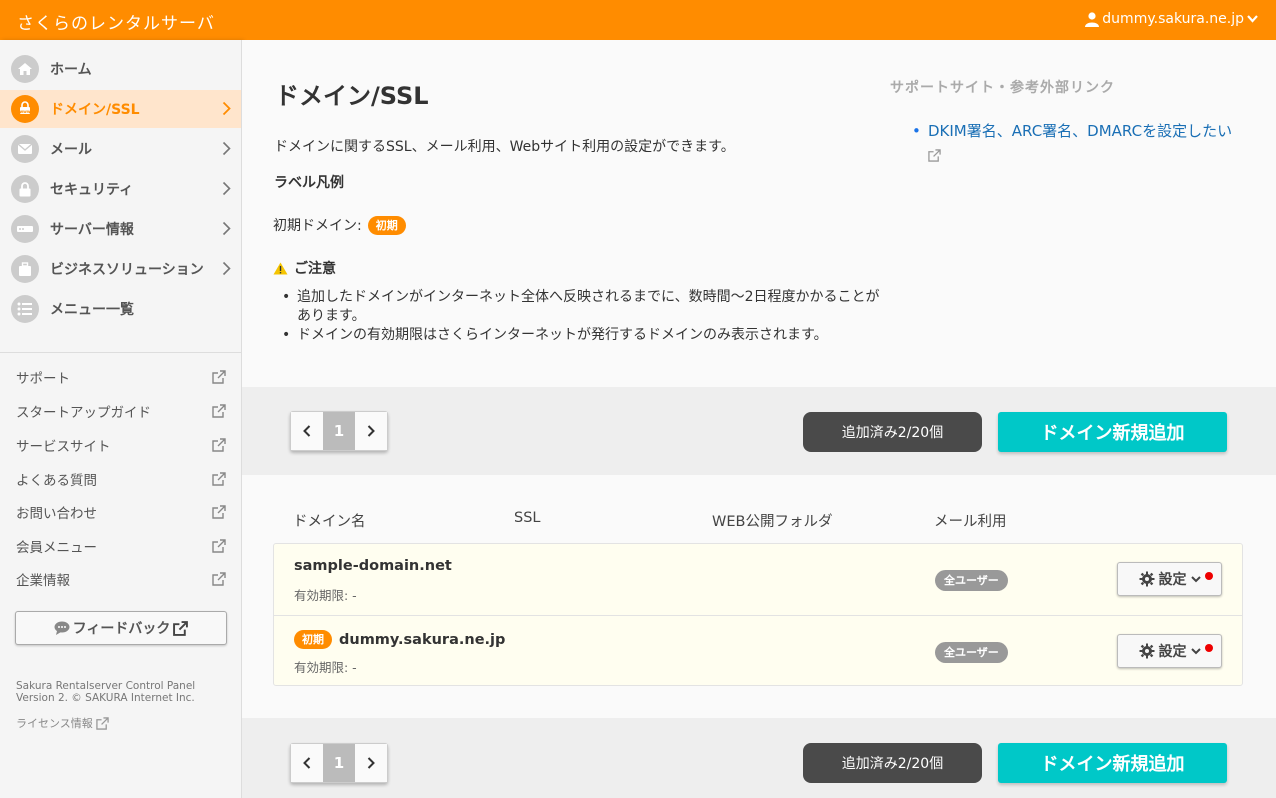 This screenshot has width=1276, height=798. I want to click on server-icon, so click(25, 229).